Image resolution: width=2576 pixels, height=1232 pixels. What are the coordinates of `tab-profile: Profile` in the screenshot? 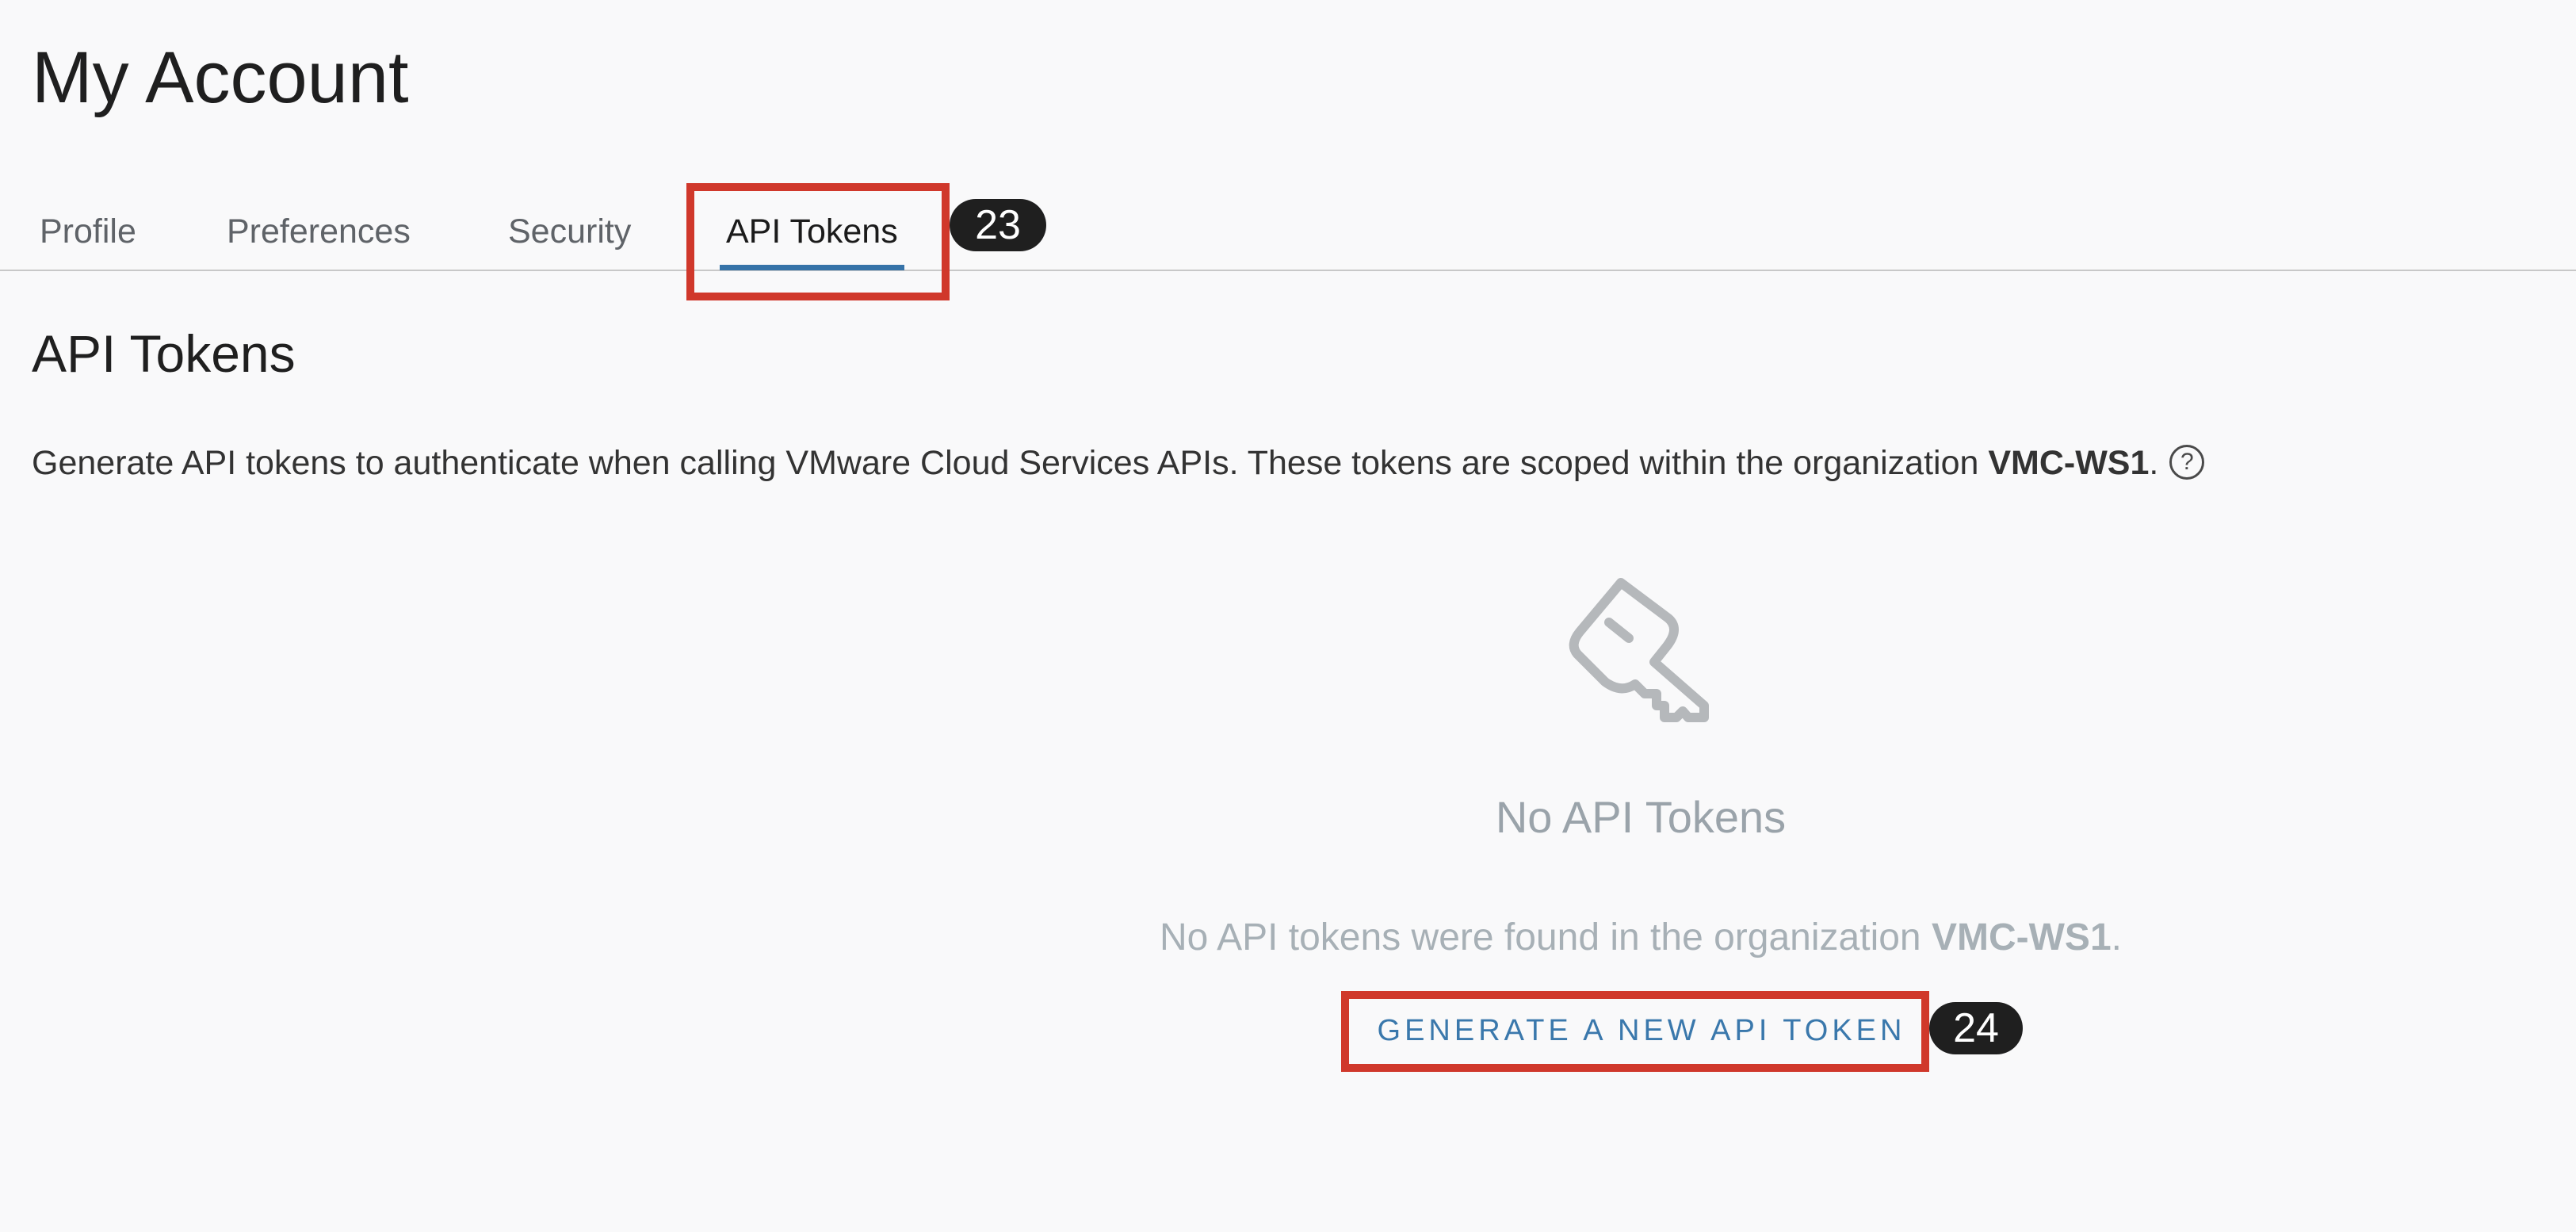 It's located at (88, 232).